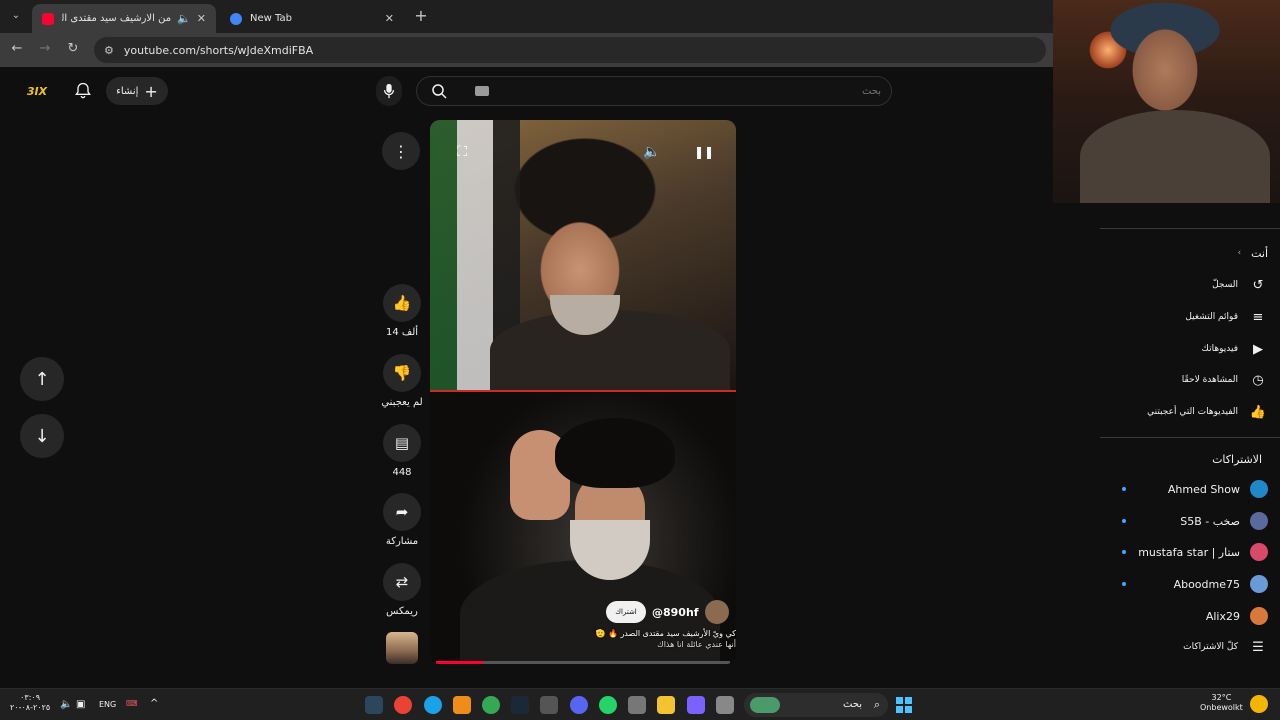 This screenshot has height=720, width=1280. I want to click on volume-icon: 🔈, so click(652, 152).